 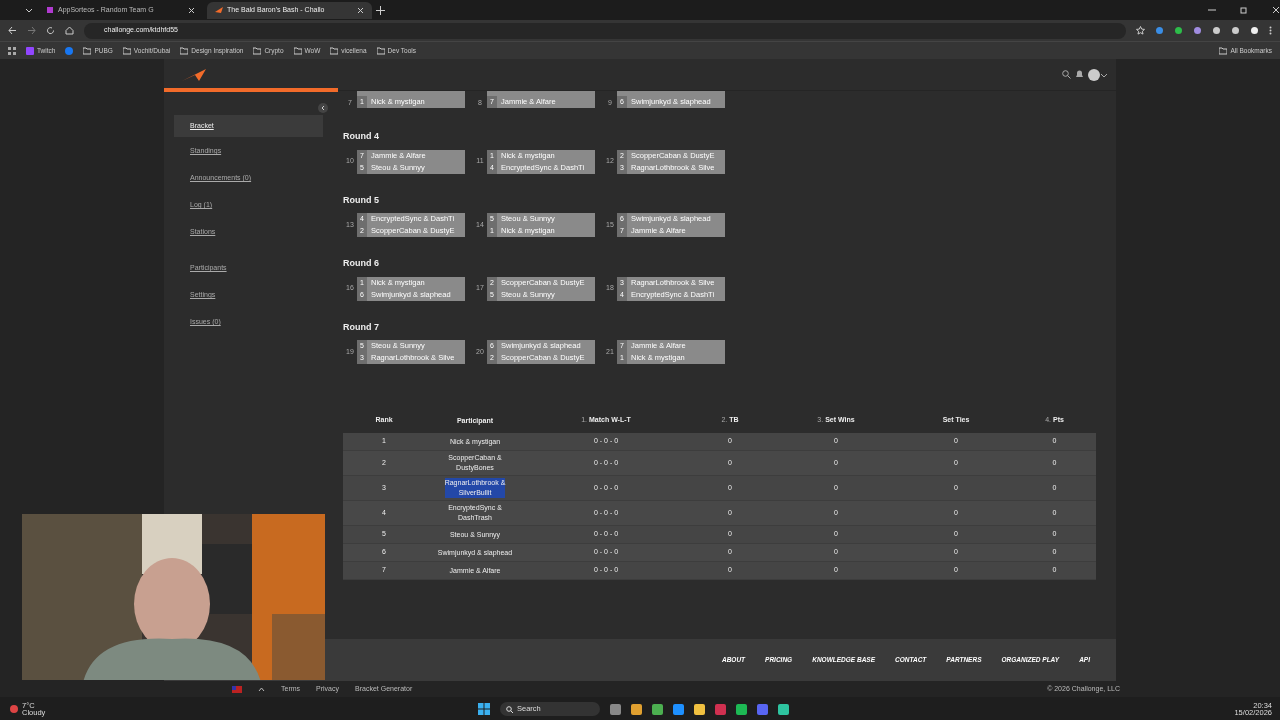 I want to click on flame-icon, so click(x=219, y=10).